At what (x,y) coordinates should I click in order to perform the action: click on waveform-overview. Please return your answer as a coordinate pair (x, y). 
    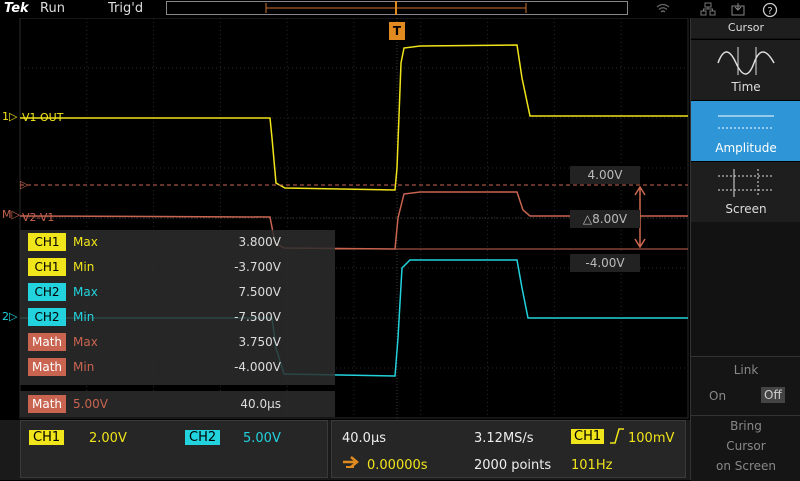
    Looking at the image, I should click on (397, 8).